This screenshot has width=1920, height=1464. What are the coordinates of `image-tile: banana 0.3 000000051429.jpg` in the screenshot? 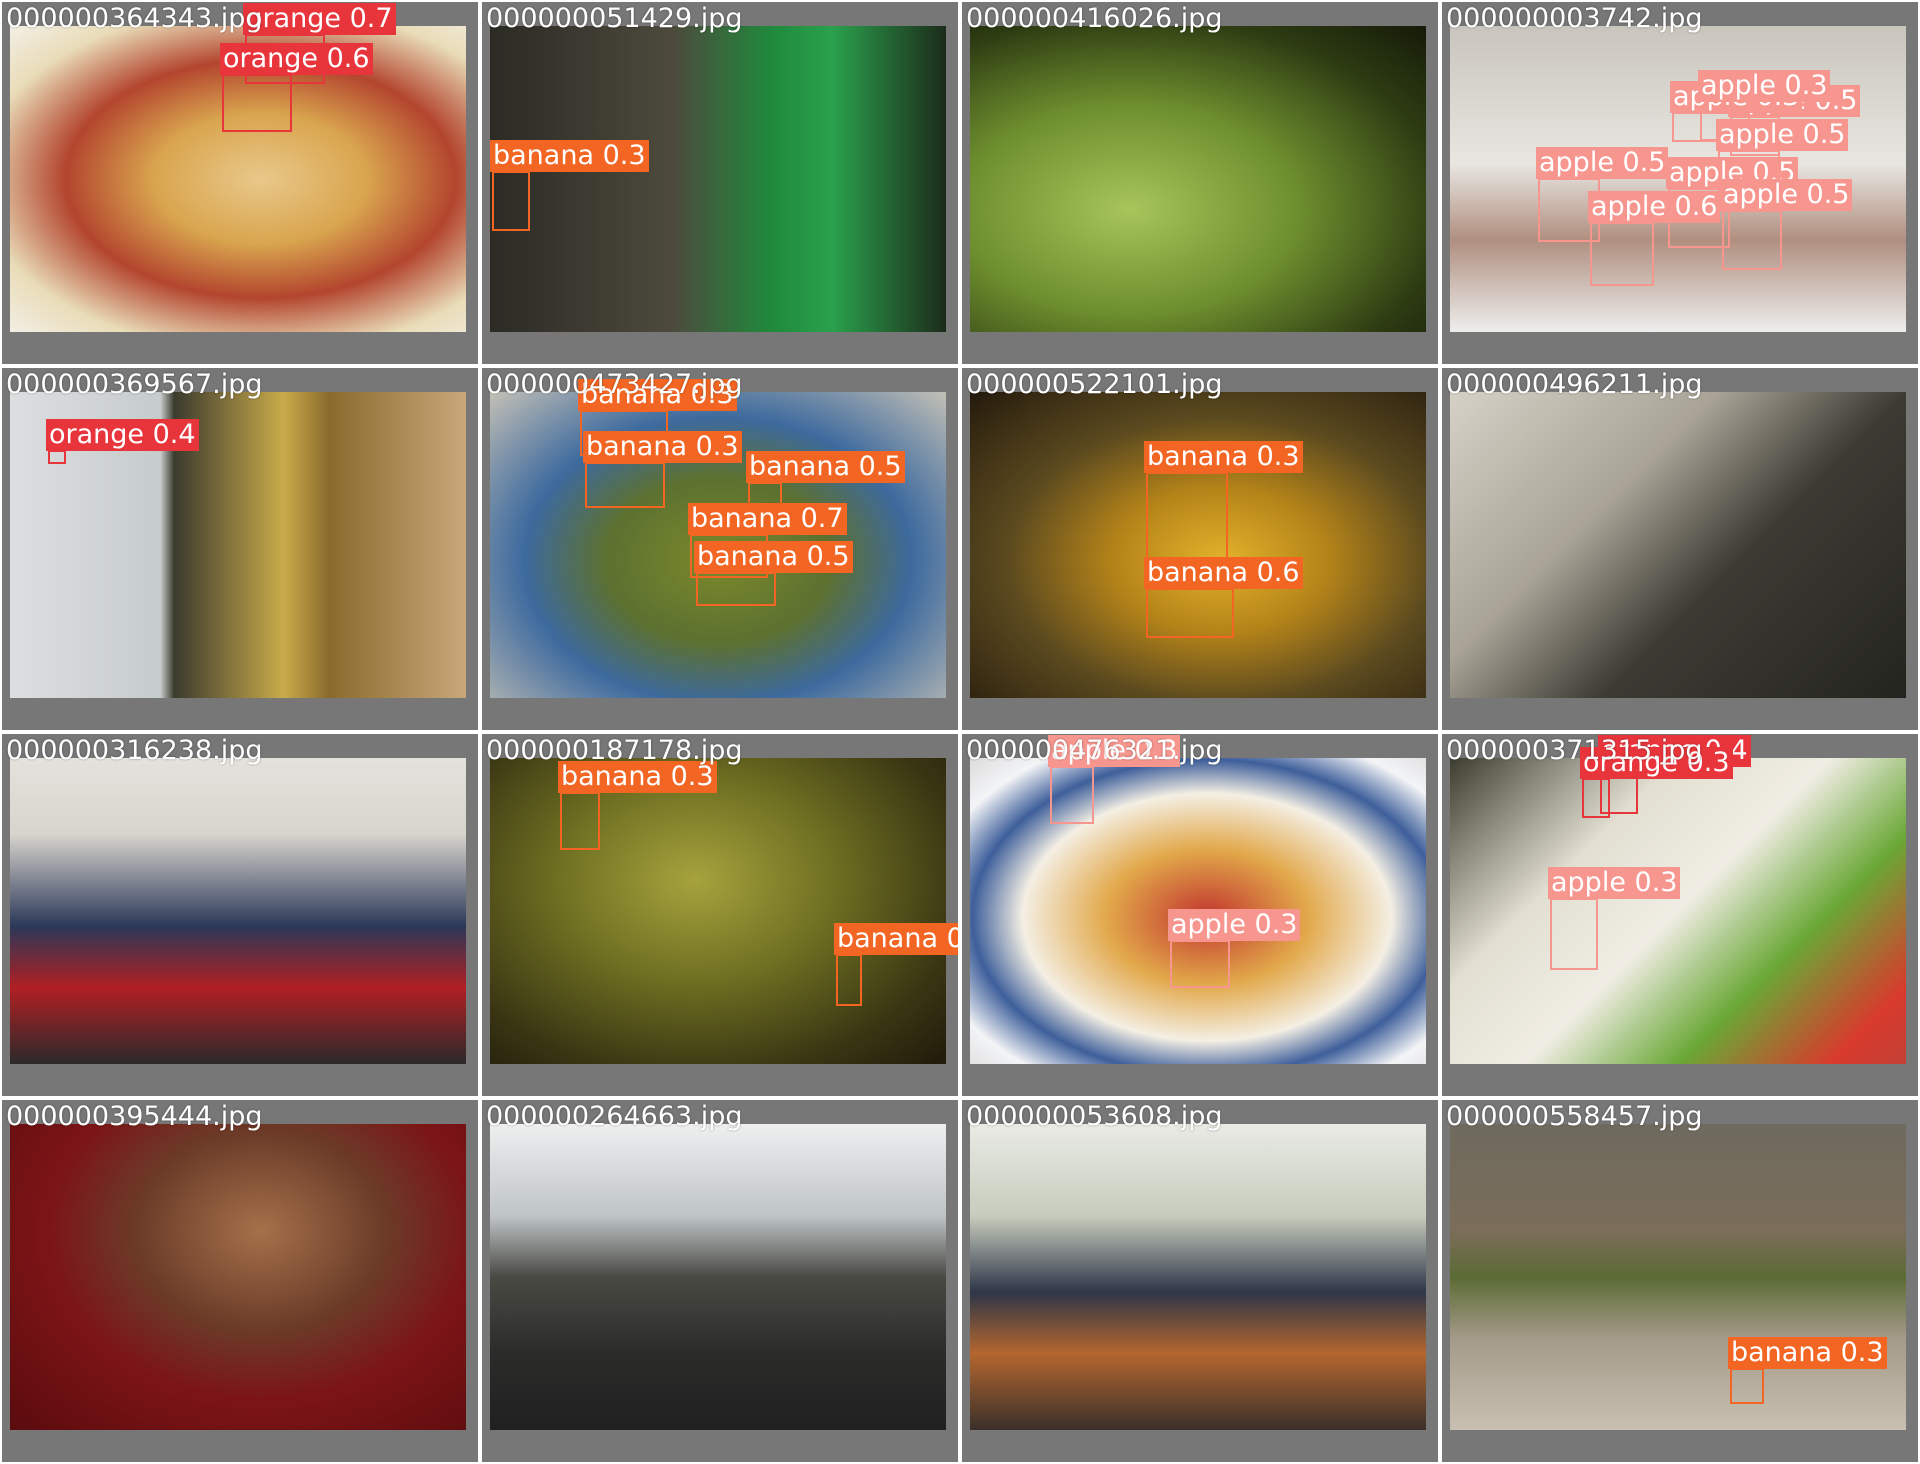 It's located at (720, 183).